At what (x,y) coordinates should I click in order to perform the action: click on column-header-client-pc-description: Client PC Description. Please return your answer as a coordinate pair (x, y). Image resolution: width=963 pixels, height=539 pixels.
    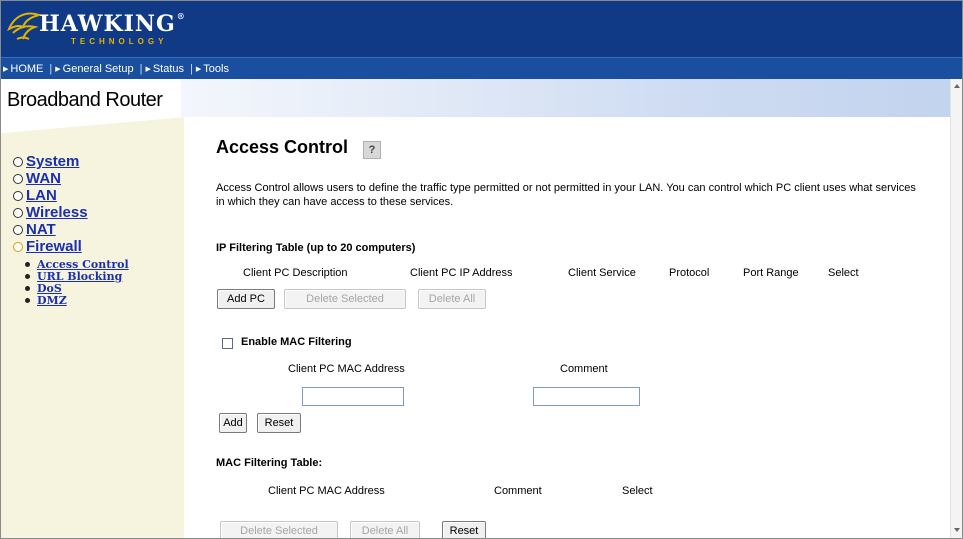
    Looking at the image, I should click on (295, 273).